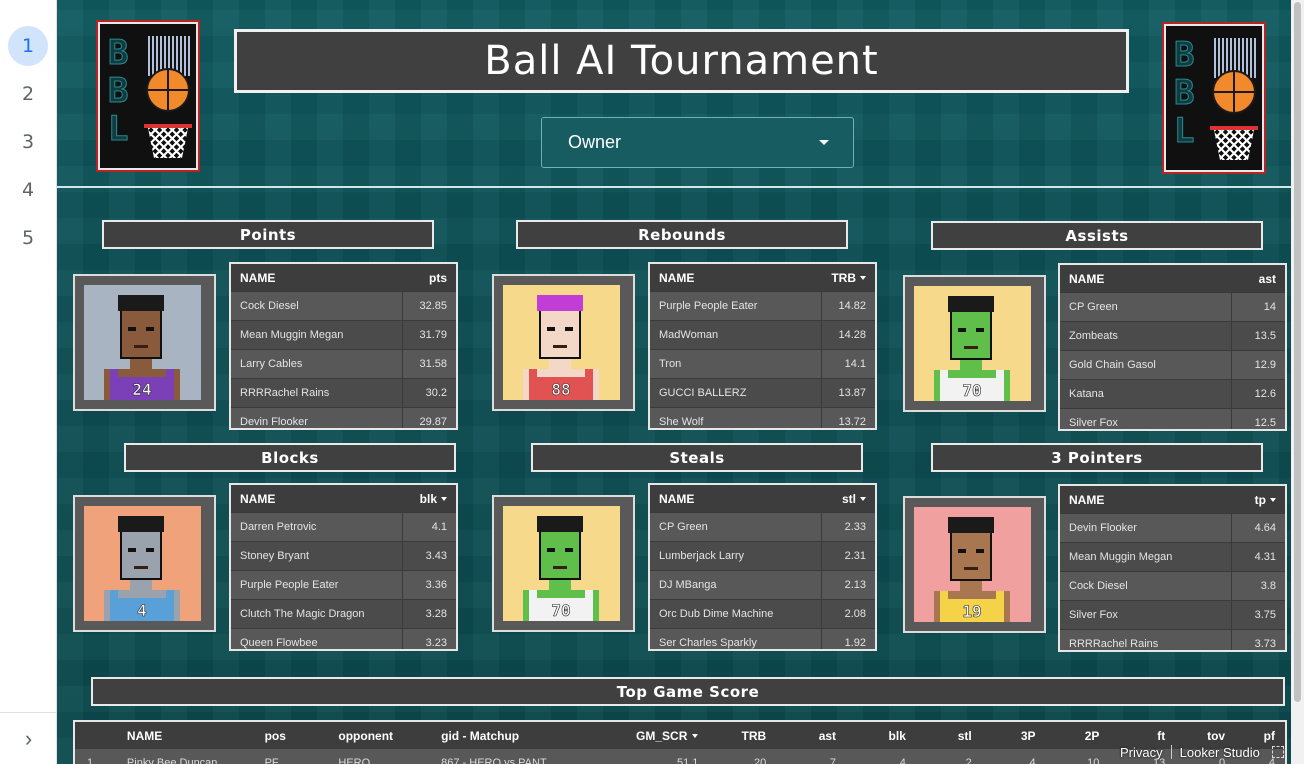  I want to click on jersey-number: 24, so click(141, 389).